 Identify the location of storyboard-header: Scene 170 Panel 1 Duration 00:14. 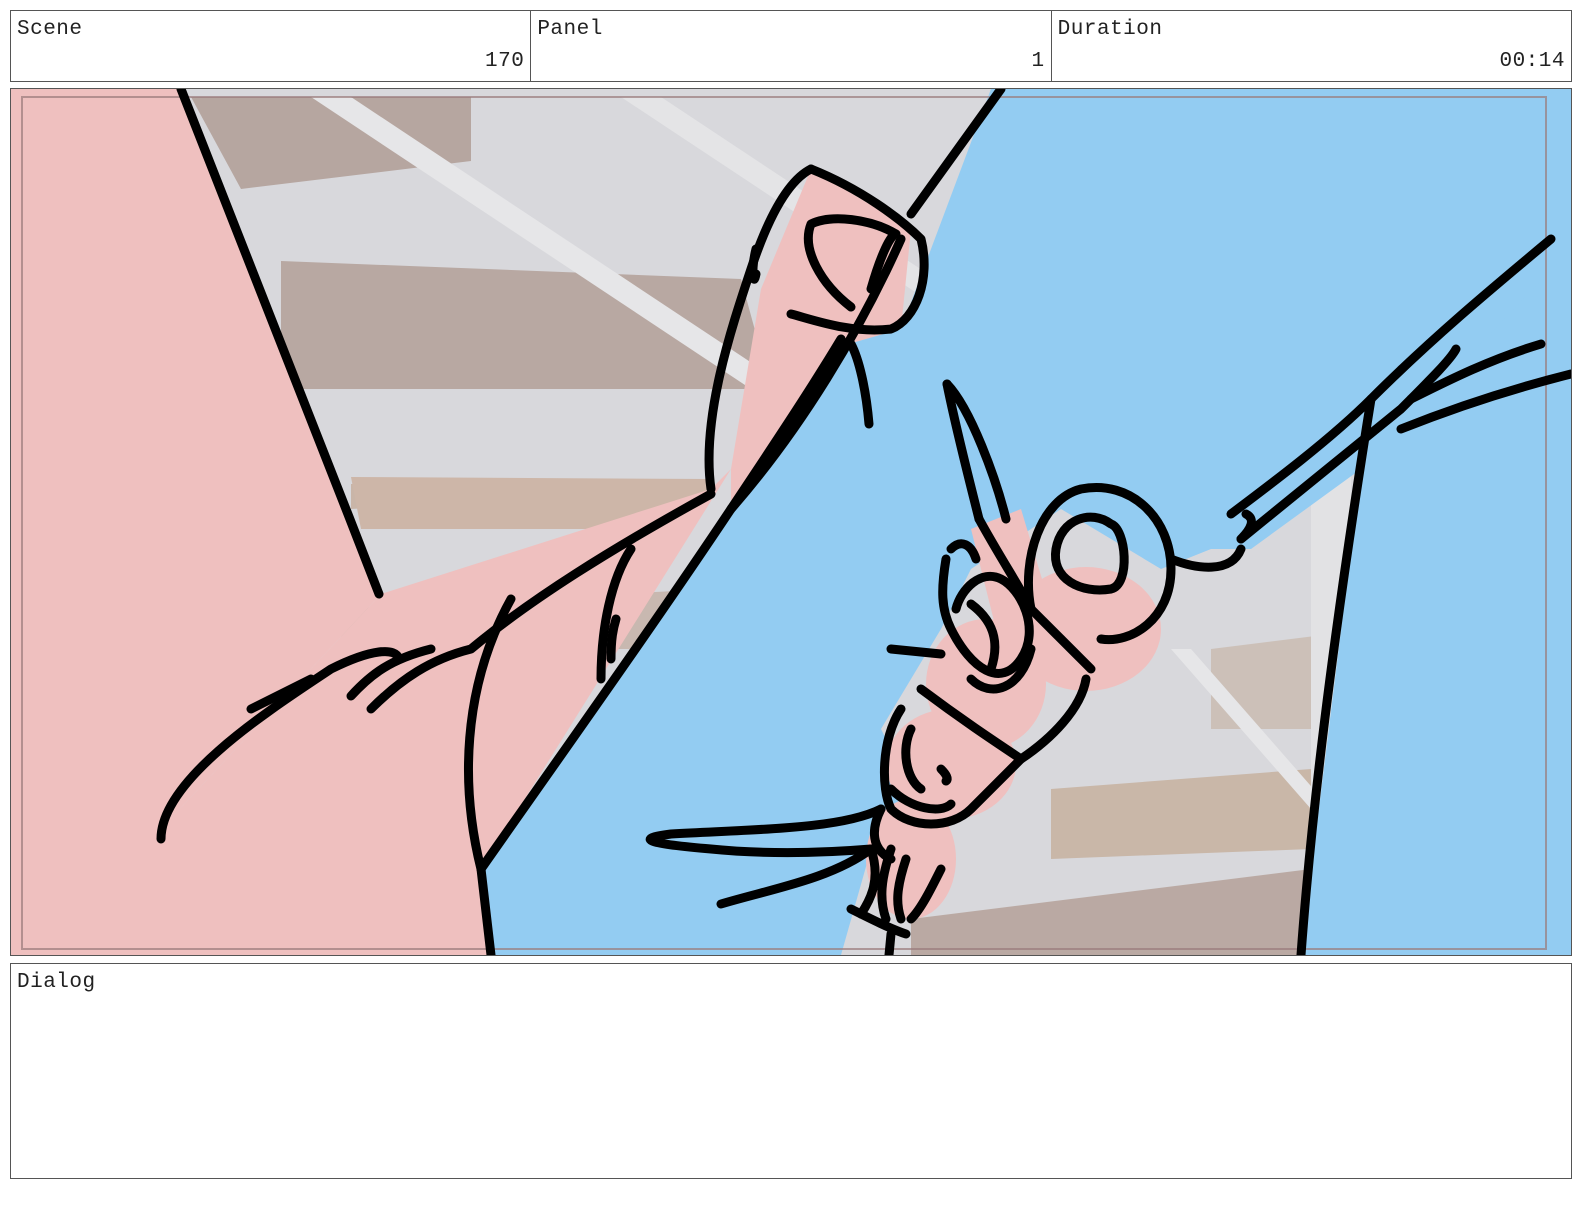
(791, 46).